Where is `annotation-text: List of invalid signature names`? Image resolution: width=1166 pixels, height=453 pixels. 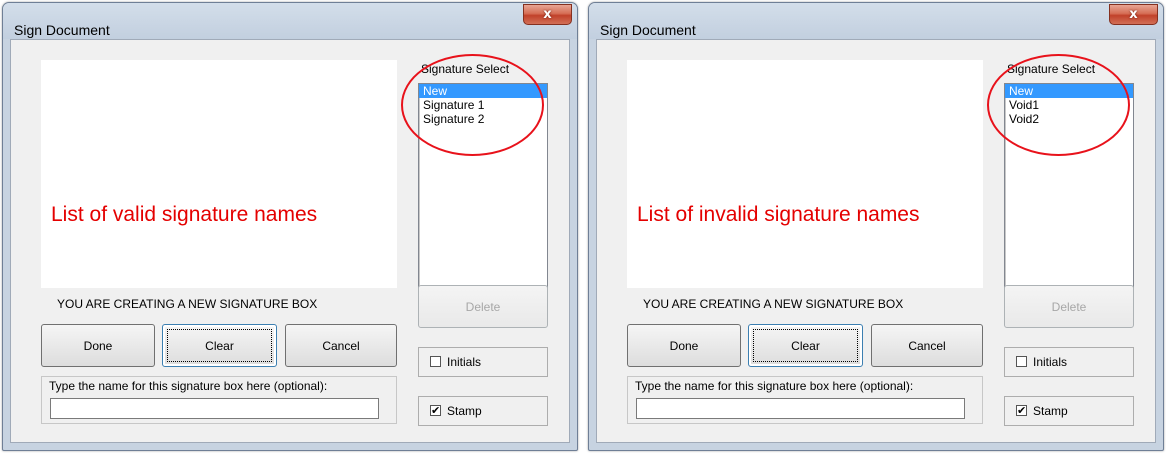
annotation-text: List of invalid signature names is located at coordinates (778, 214).